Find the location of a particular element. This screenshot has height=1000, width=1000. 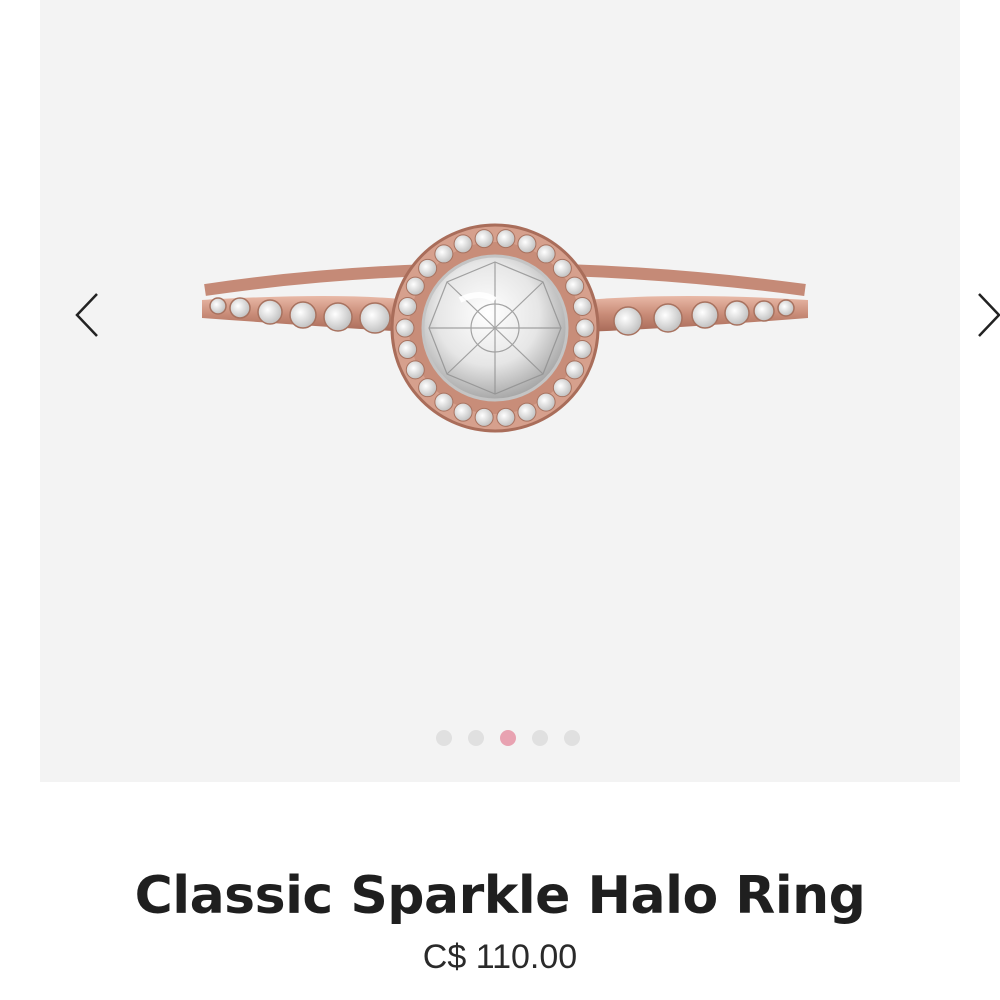

product-title: Classic Sparkle Halo Ring is located at coordinates (500, 896).